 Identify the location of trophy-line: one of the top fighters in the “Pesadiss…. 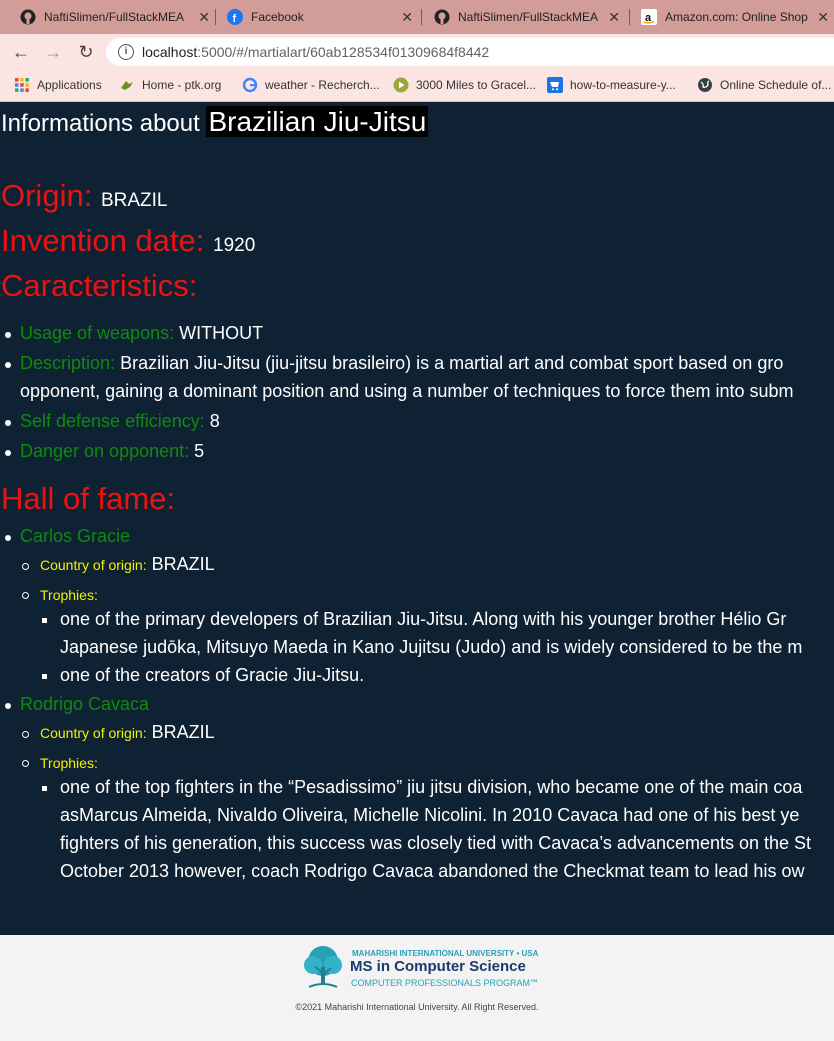
(431, 787).